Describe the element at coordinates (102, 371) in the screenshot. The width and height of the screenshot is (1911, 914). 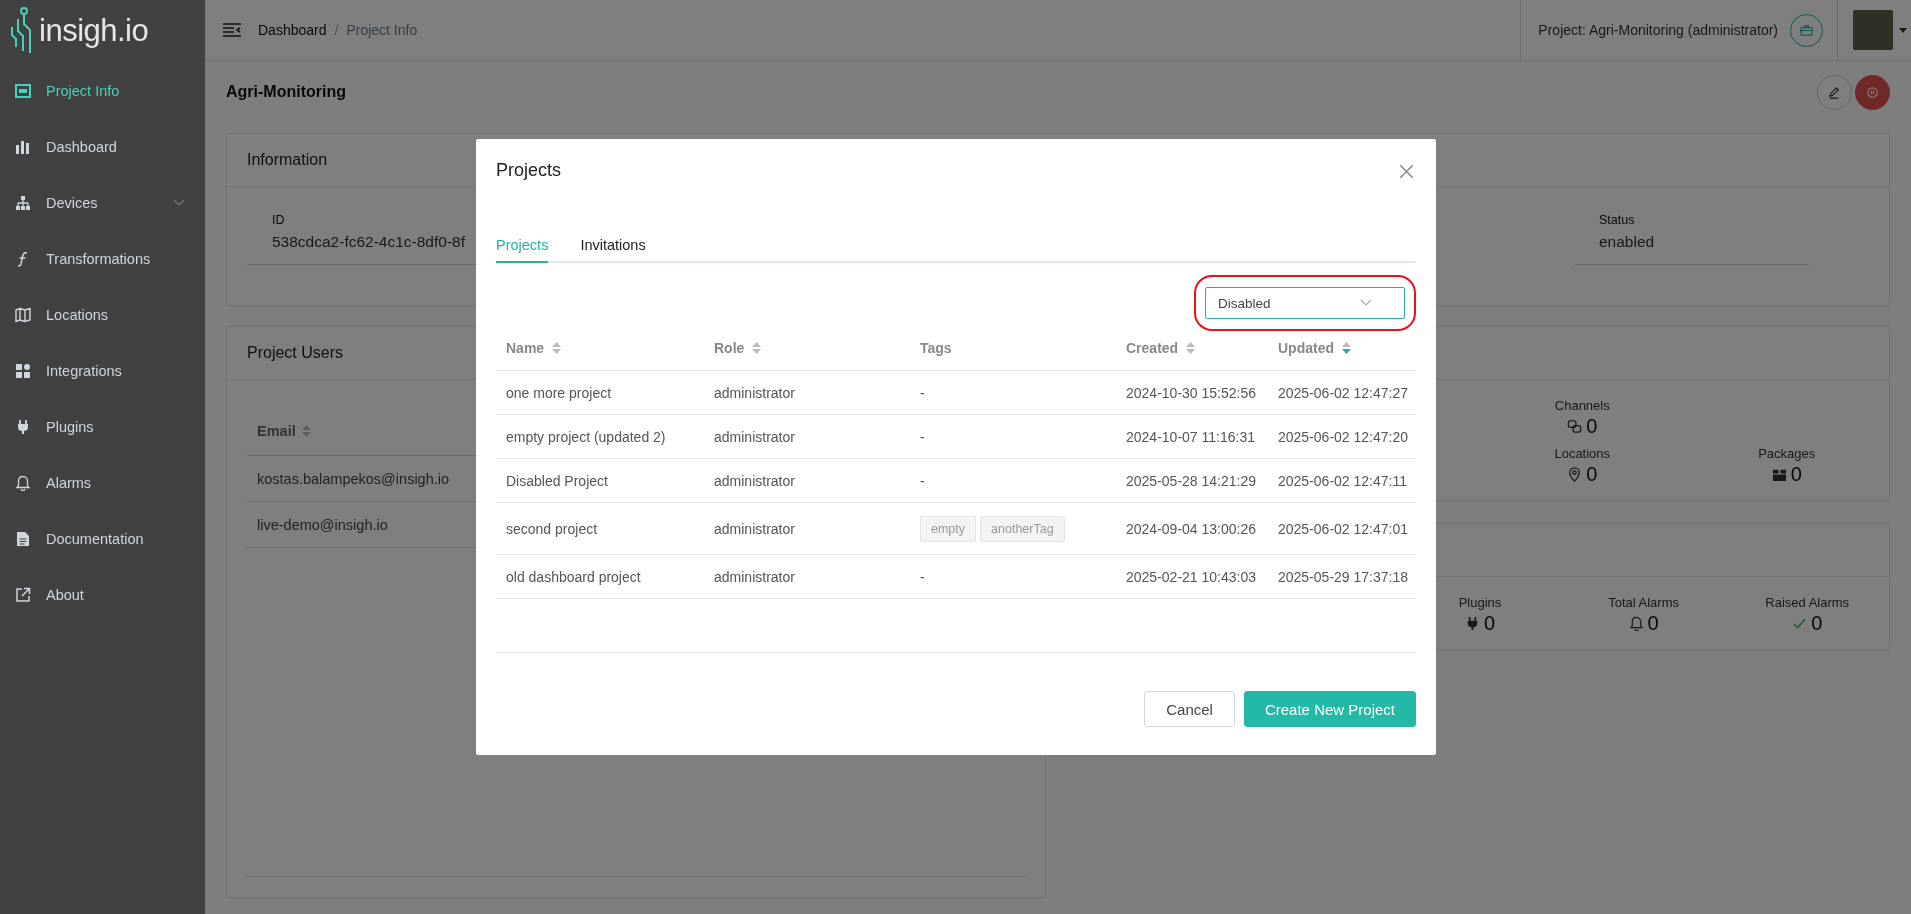
I see `sidebar-item: Integrations` at that location.